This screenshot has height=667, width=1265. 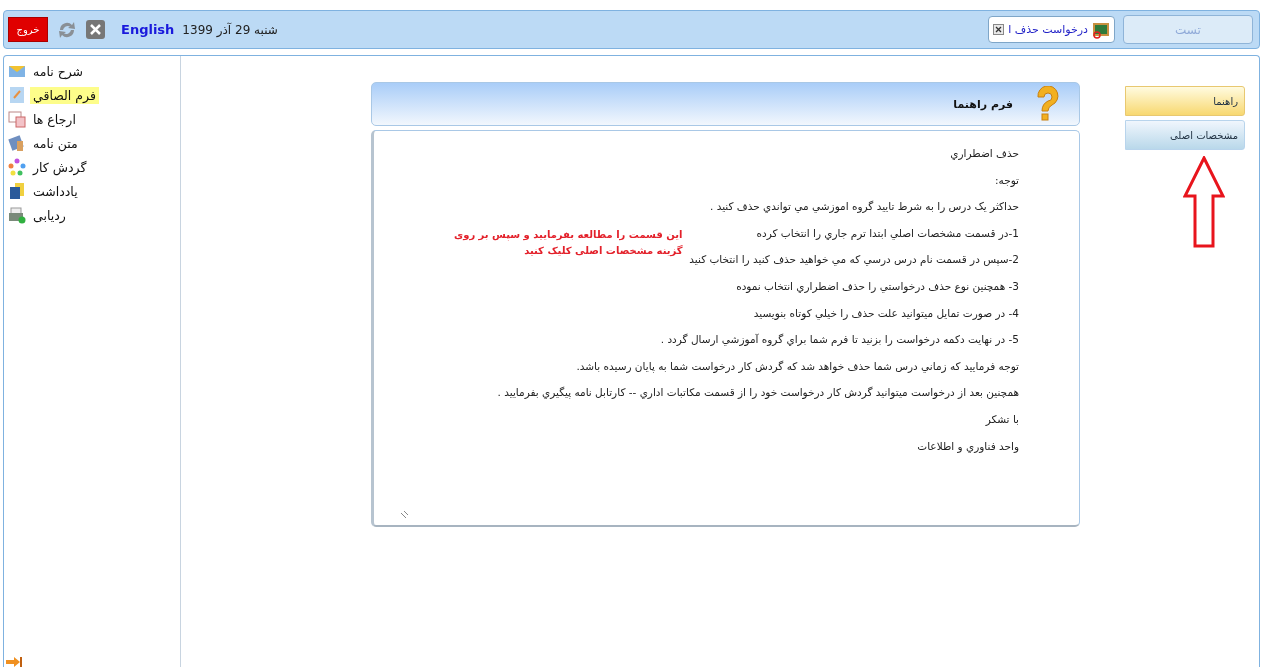 I want to click on calendar-icon, so click(x=17, y=119).